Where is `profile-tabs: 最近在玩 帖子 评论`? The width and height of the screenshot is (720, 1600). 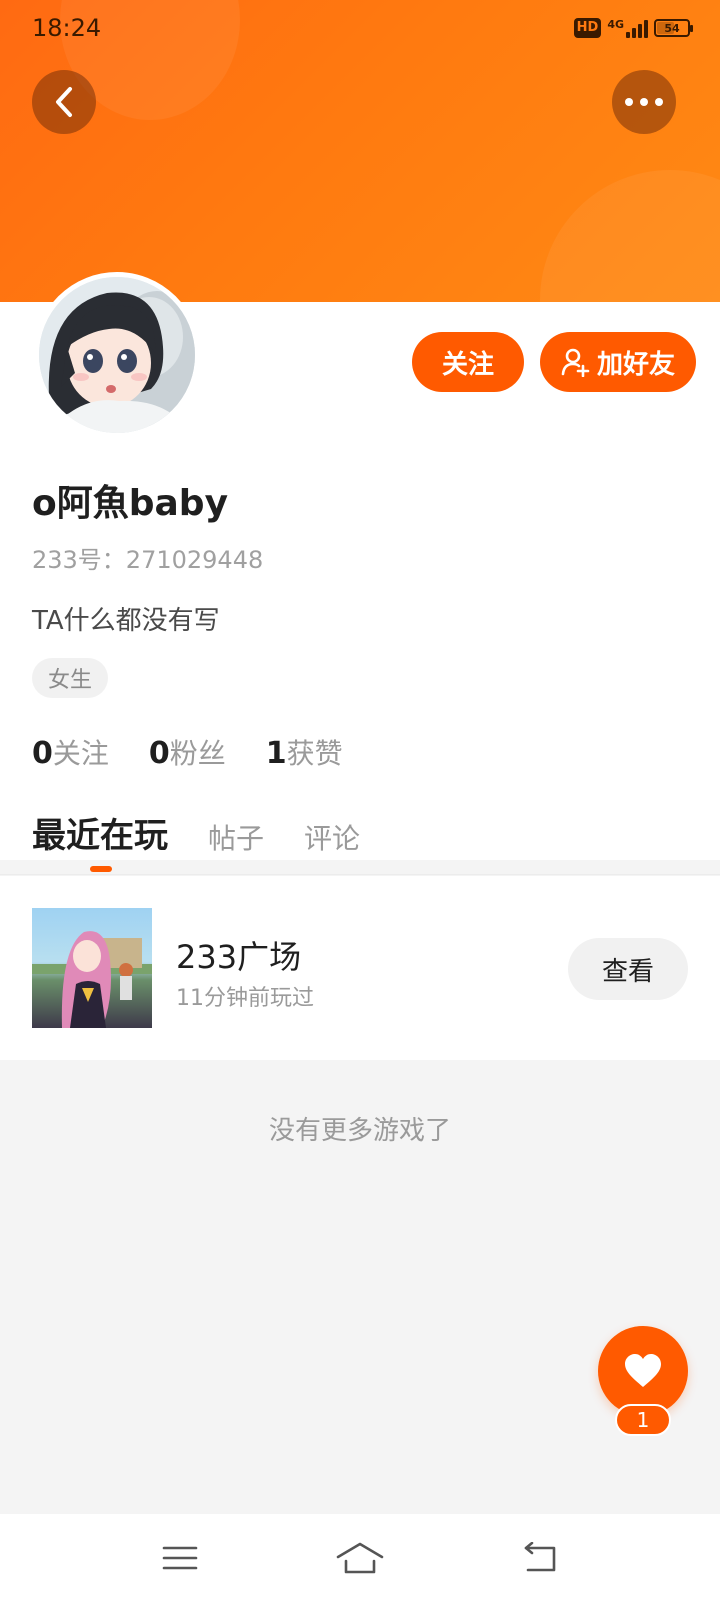 profile-tabs: 最近在玩 帖子 评论 is located at coordinates (196, 832).